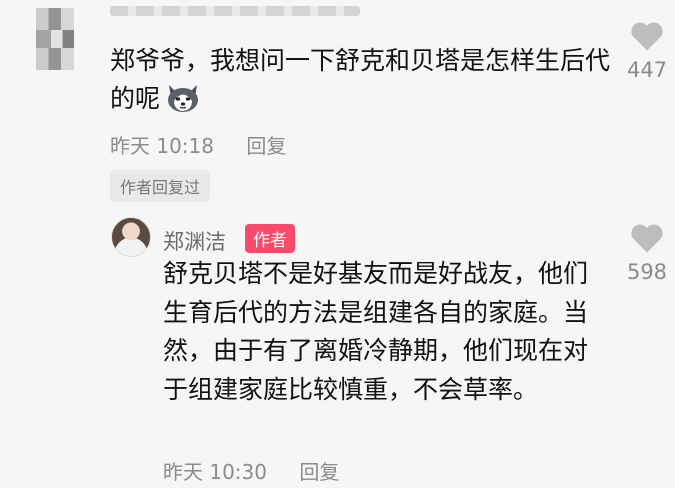 The height and width of the screenshot is (488, 675). I want to click on reply-comment-reply-button: 回复, so click(319, 472).